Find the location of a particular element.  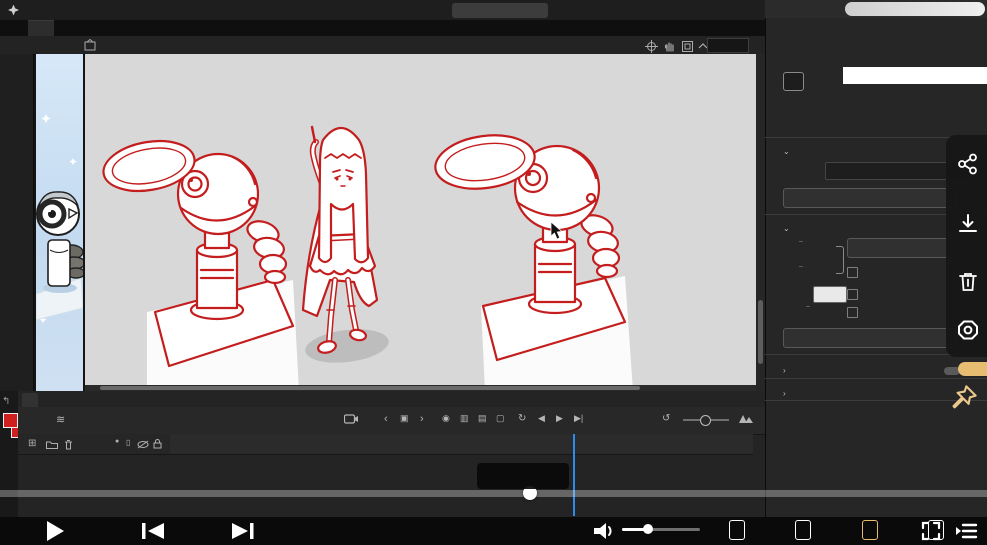

fullscreen-button is located at coordinates (931, 531).